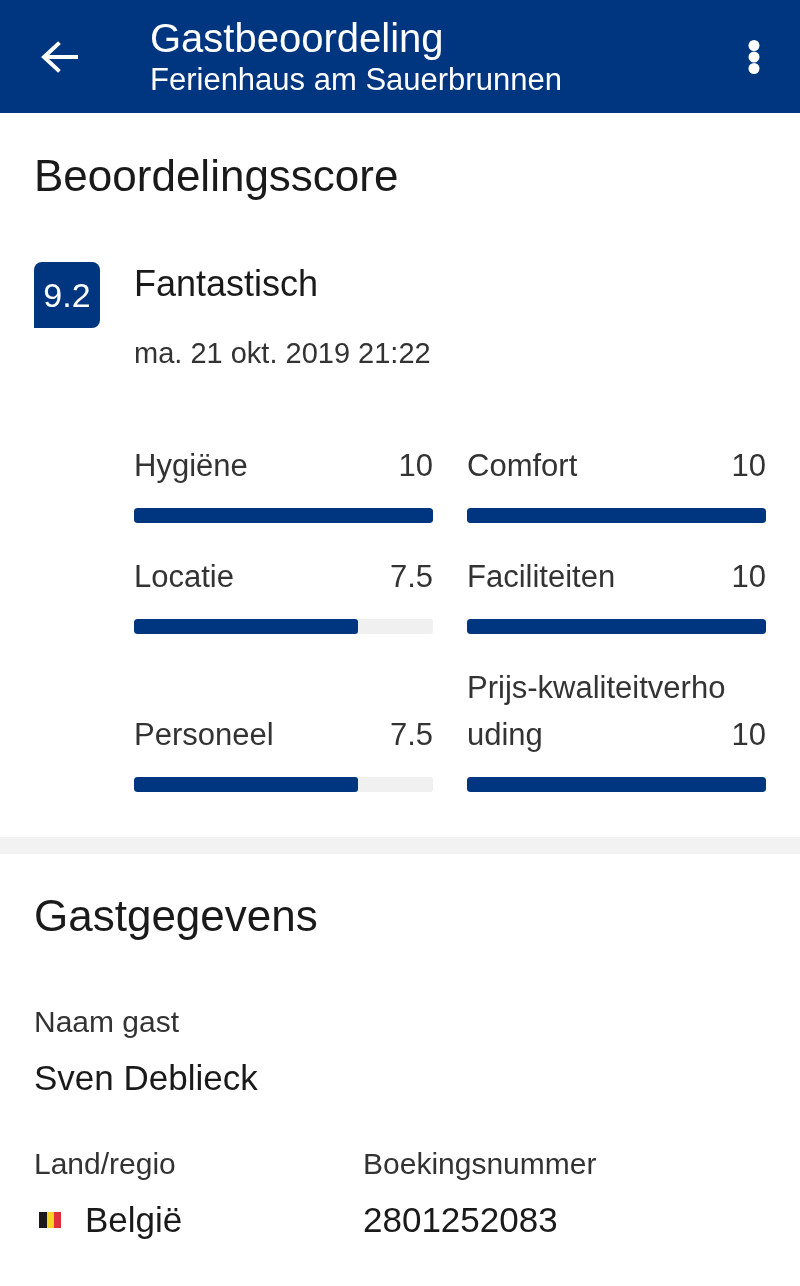 This screenshot has height=1286, width=800. I want to click on field-value: België, so click(134, 1220).